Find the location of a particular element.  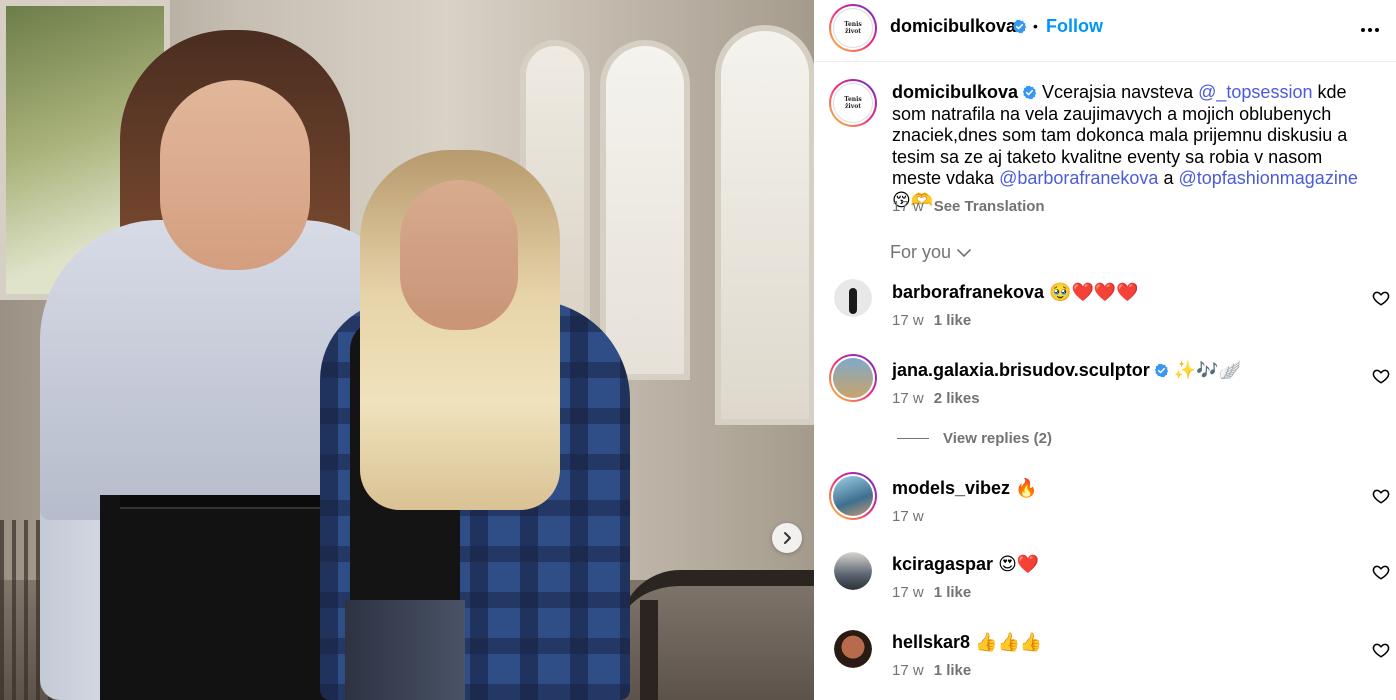

more-horizontal-icon is located at coordinates (1370, 30).